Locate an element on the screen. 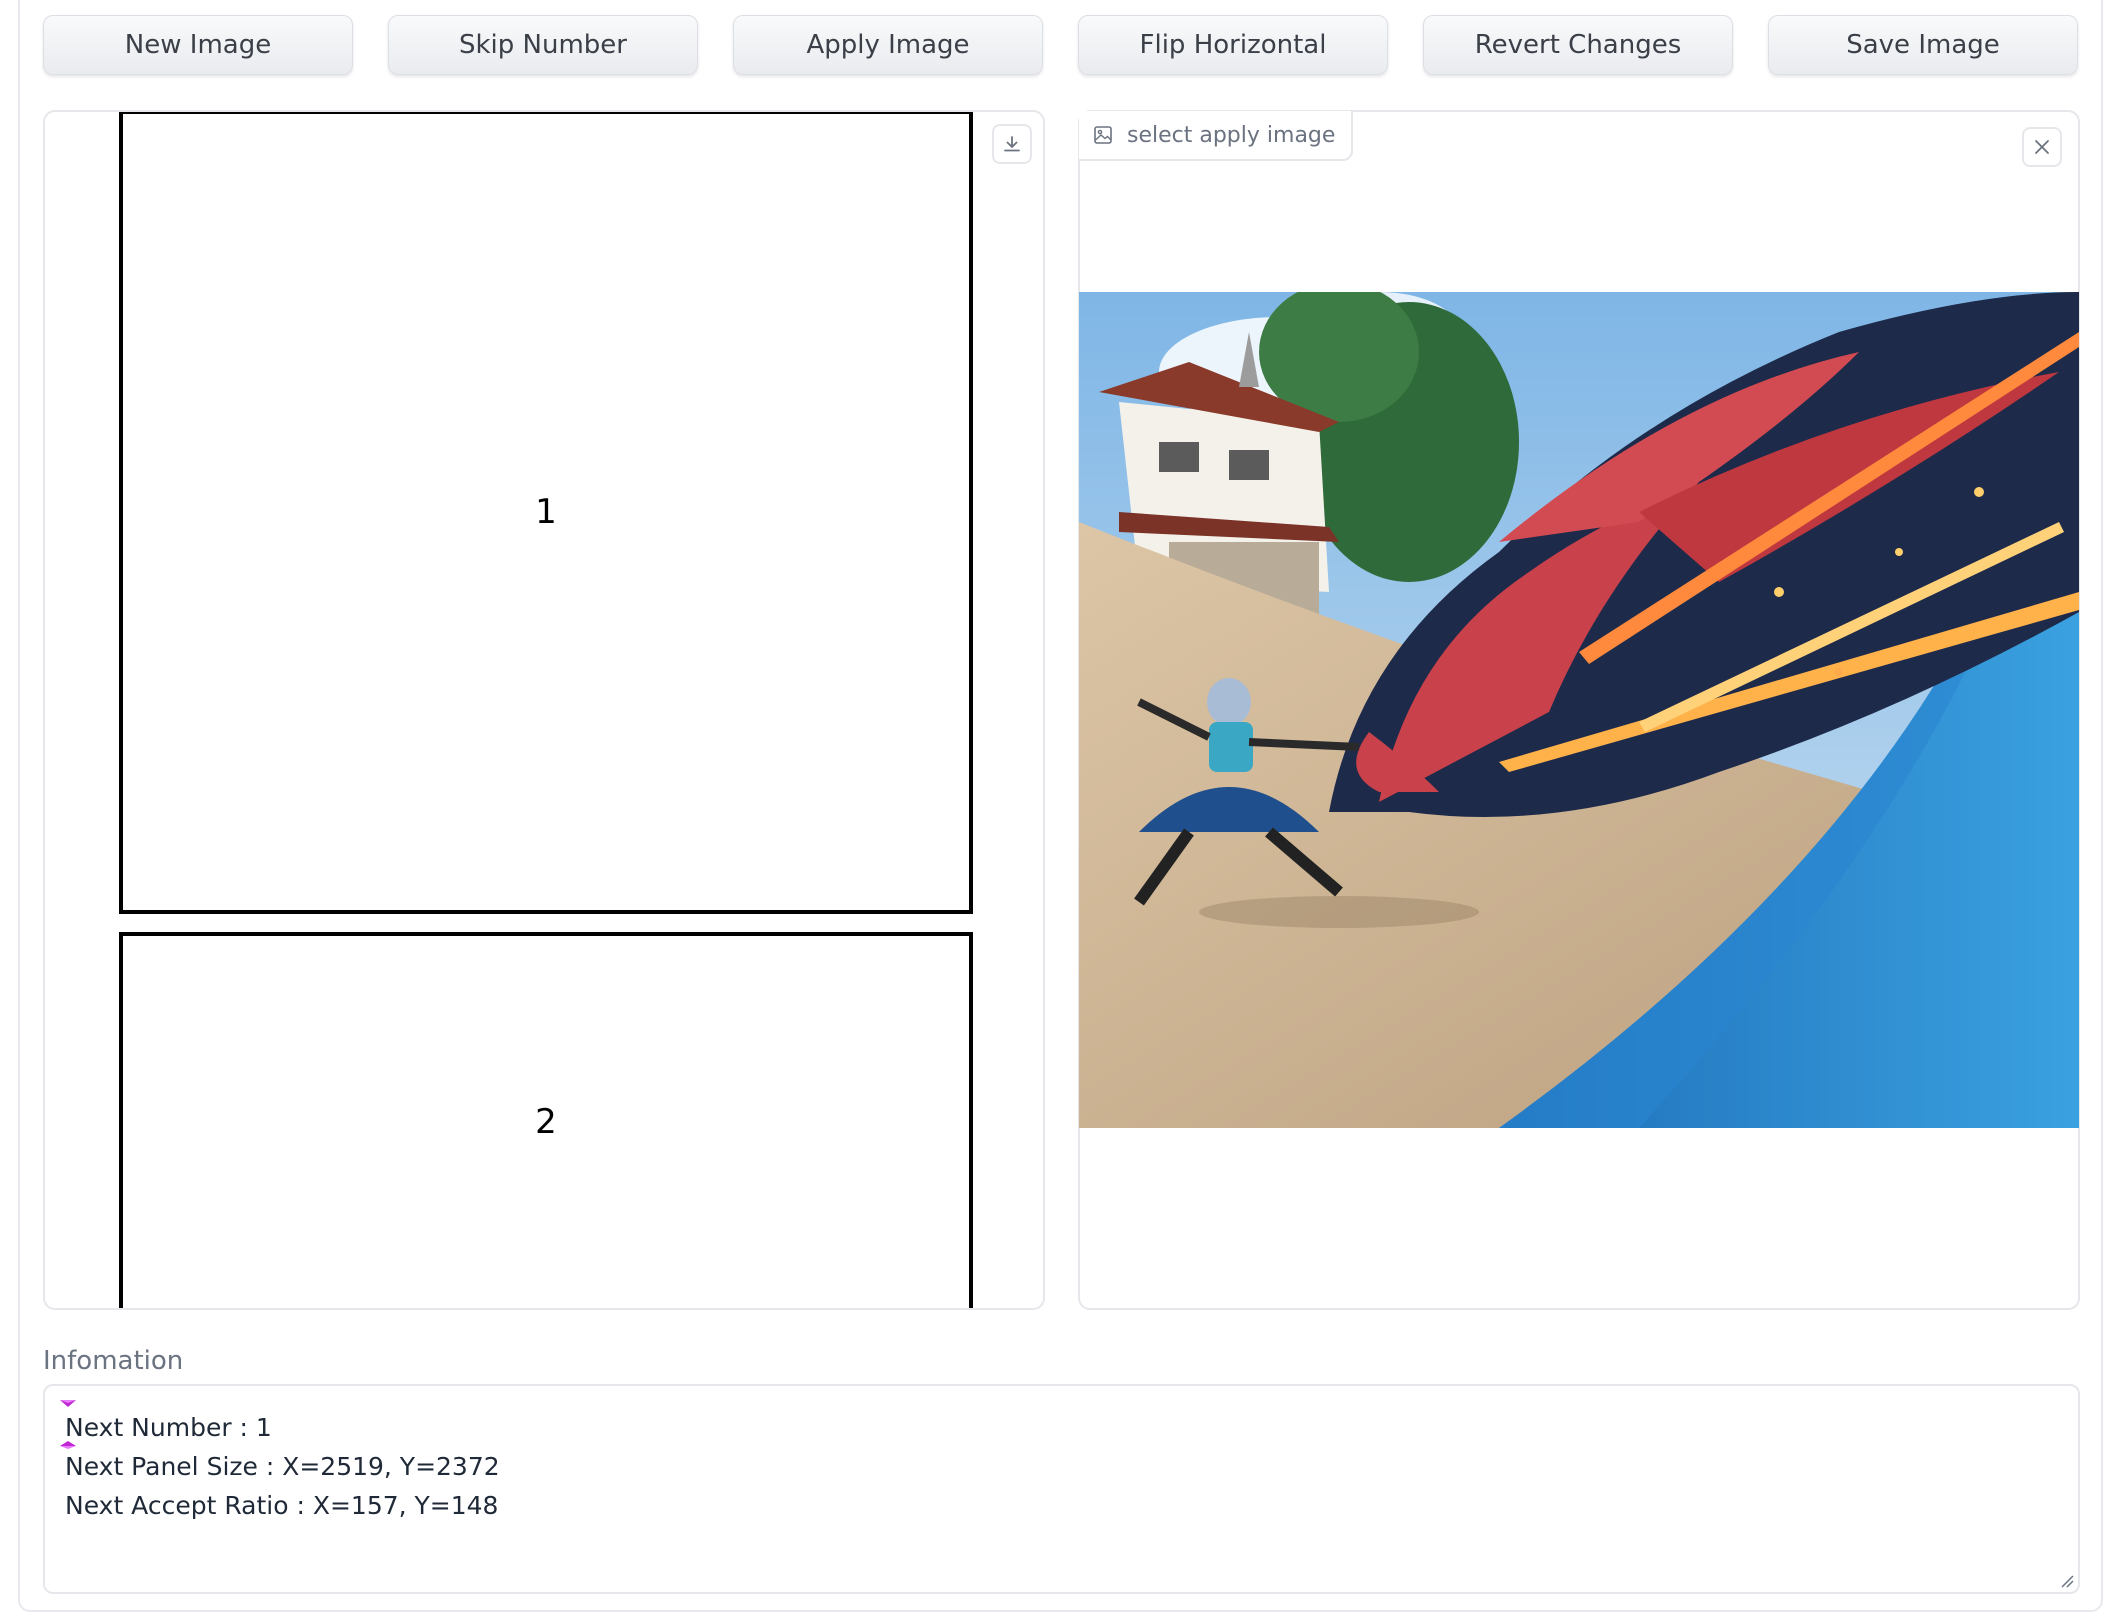 This screenshot has height=1624, width=2114. apply-image-label: select apply image is located at coordinates (1231, 135).